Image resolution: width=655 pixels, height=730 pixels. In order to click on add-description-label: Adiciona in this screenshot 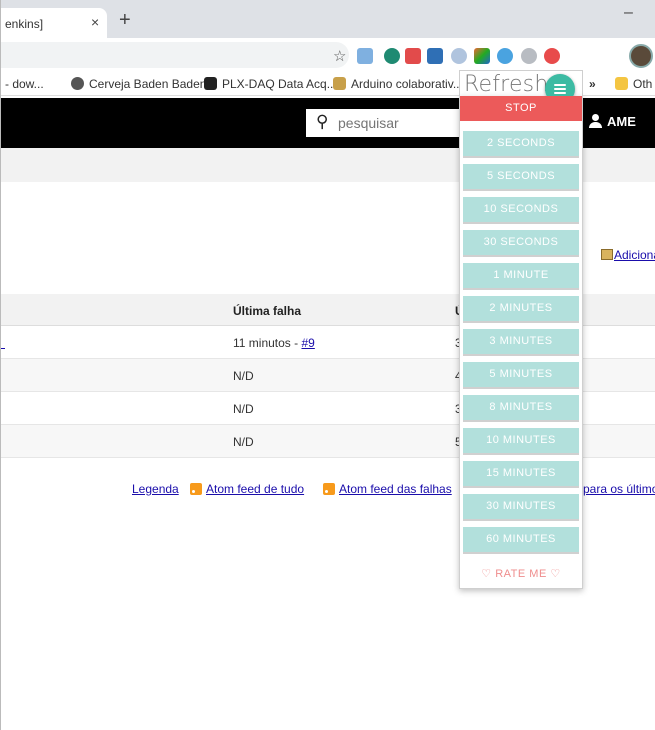, I will do `click(634, 255)`.